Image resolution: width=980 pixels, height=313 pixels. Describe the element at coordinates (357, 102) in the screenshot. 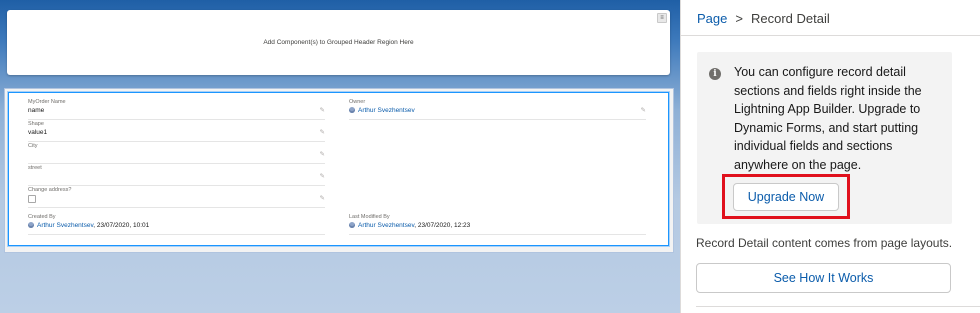

I see `field-label: Owner` at that location.